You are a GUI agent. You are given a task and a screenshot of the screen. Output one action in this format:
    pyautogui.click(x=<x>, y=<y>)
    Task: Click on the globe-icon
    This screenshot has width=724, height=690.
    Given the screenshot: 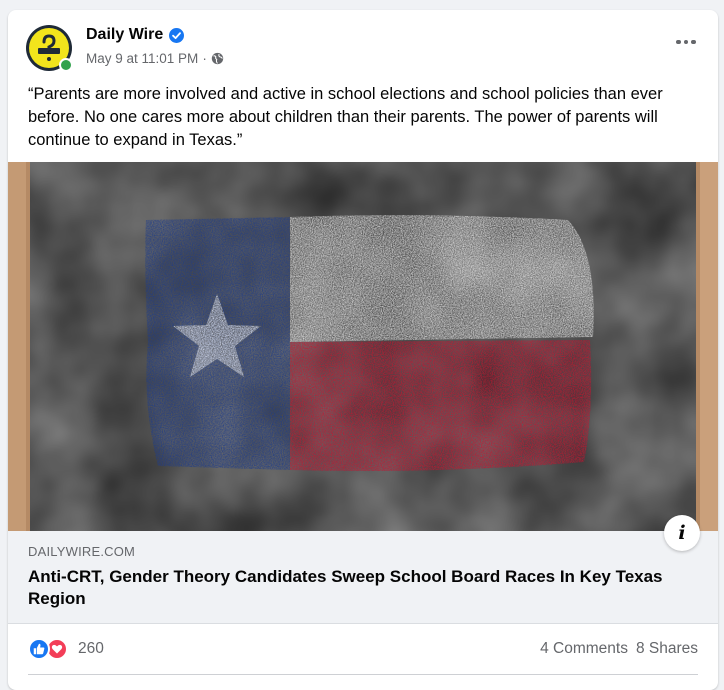 What is the action you would take?
    pyautogui.click(x=217, y=58)
    